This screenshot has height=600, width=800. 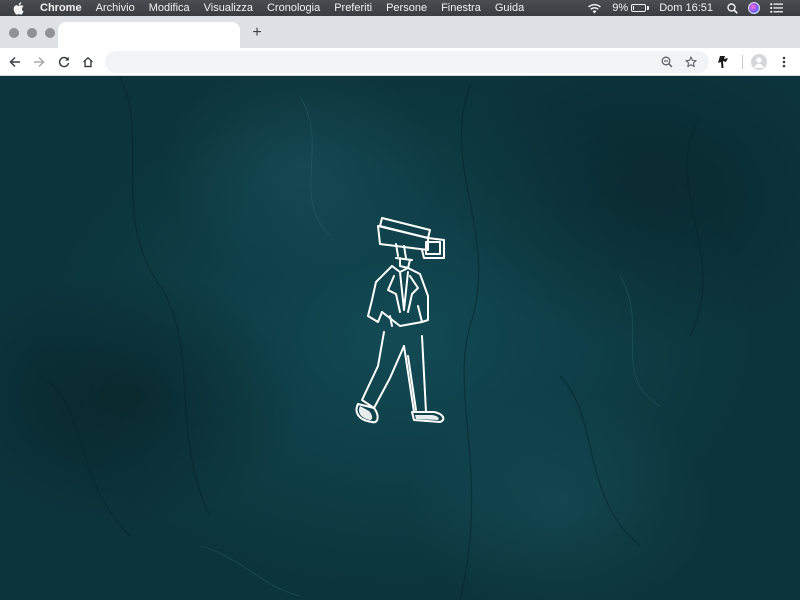 What do you see at coordinates (776, 8) in the screenshot?
I see `notification-center-icon` at bounding box center [776, 8].